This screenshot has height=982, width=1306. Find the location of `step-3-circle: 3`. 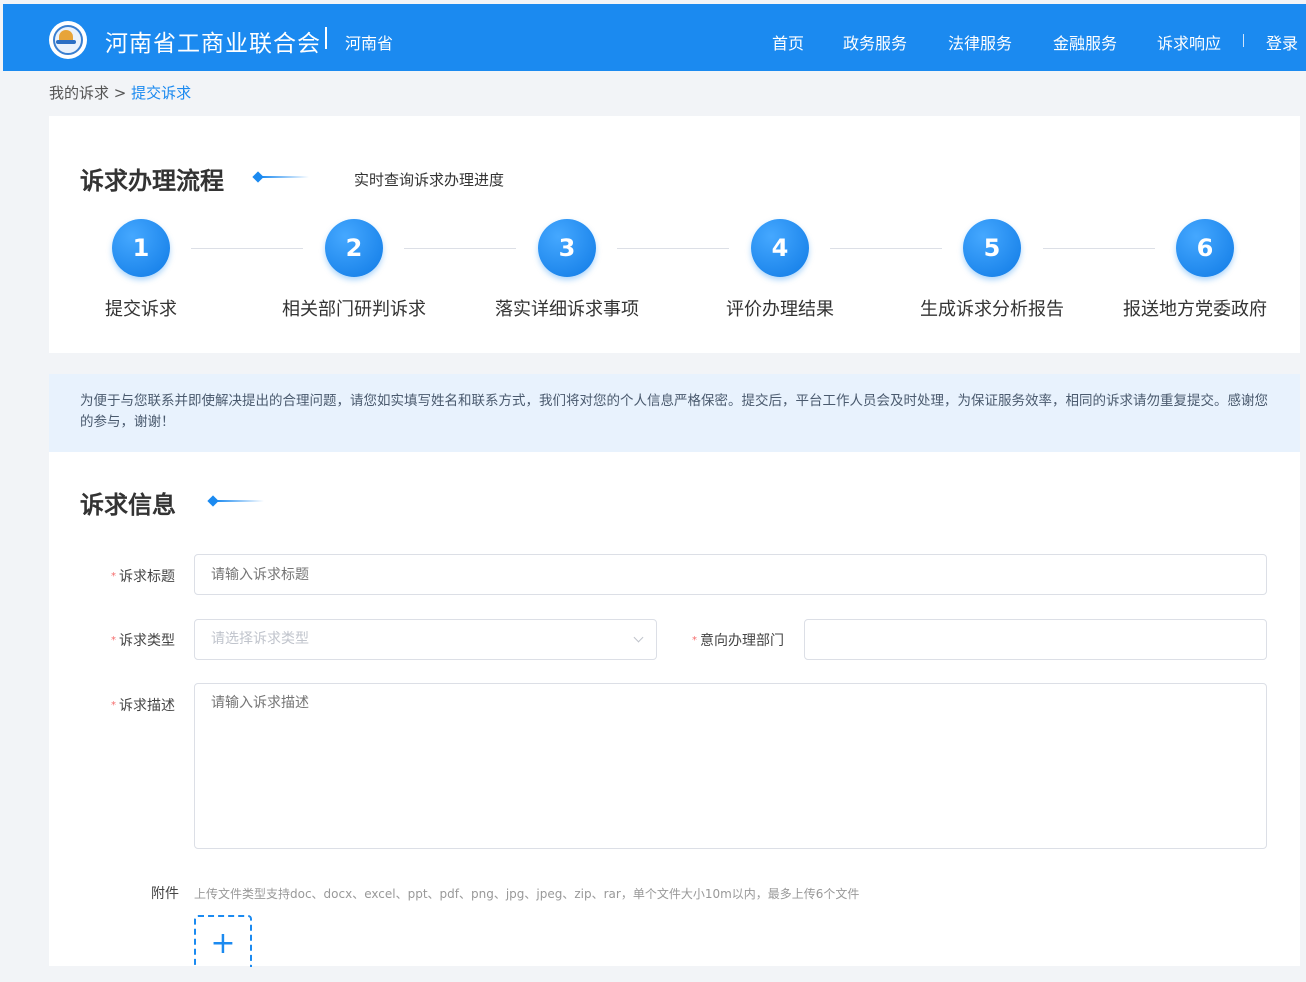

step-3-circle: 3 is located at coordinates (567, 248).